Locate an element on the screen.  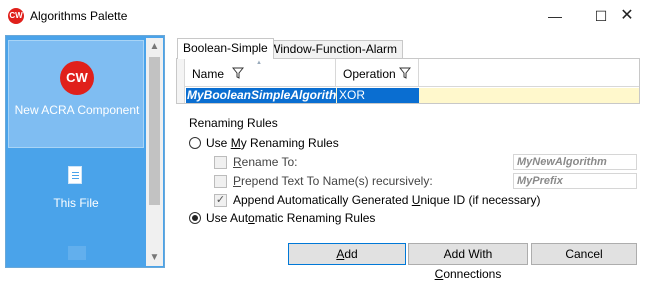
grid-icon is located at coordinates (77, 253).